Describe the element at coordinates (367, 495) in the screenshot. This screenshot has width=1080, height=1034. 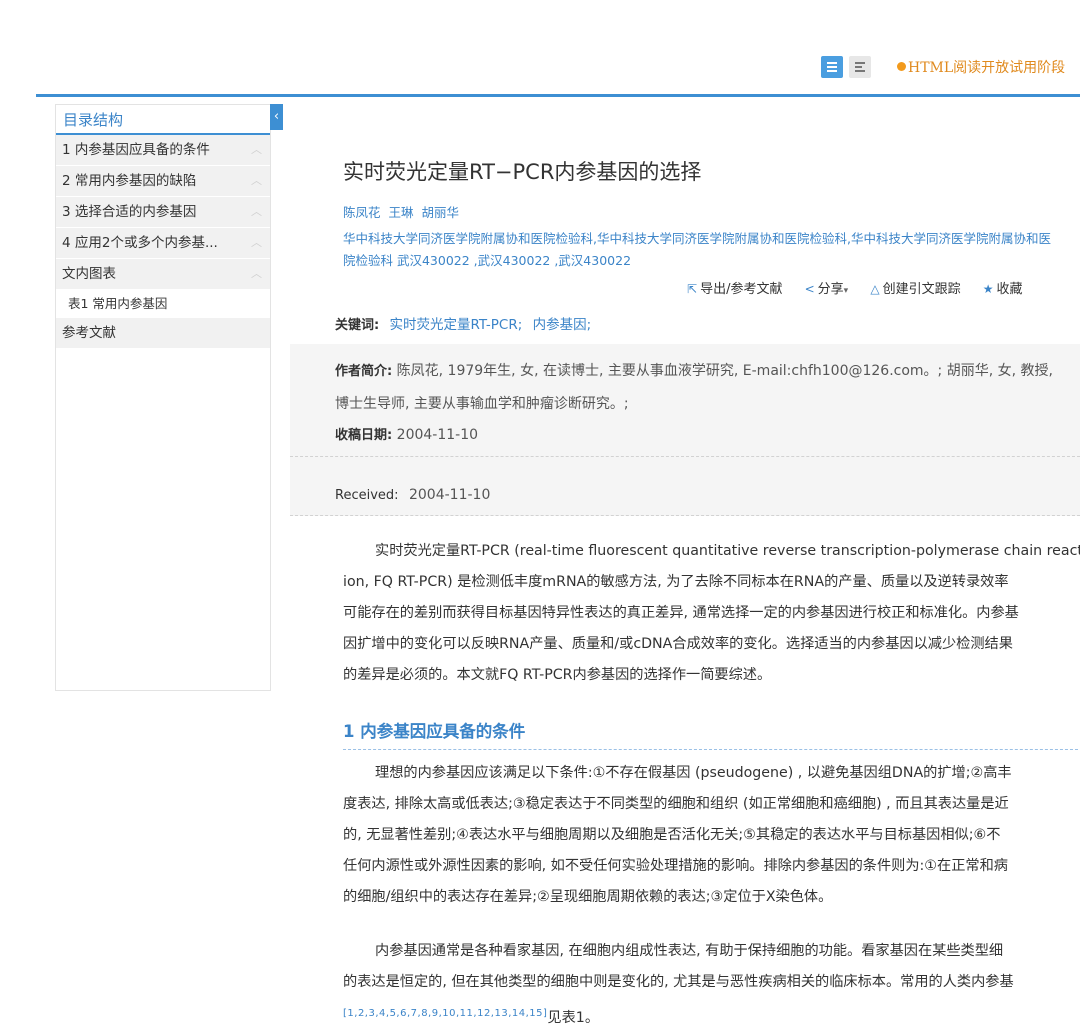
I see `received-en-label: Received:` at that location.